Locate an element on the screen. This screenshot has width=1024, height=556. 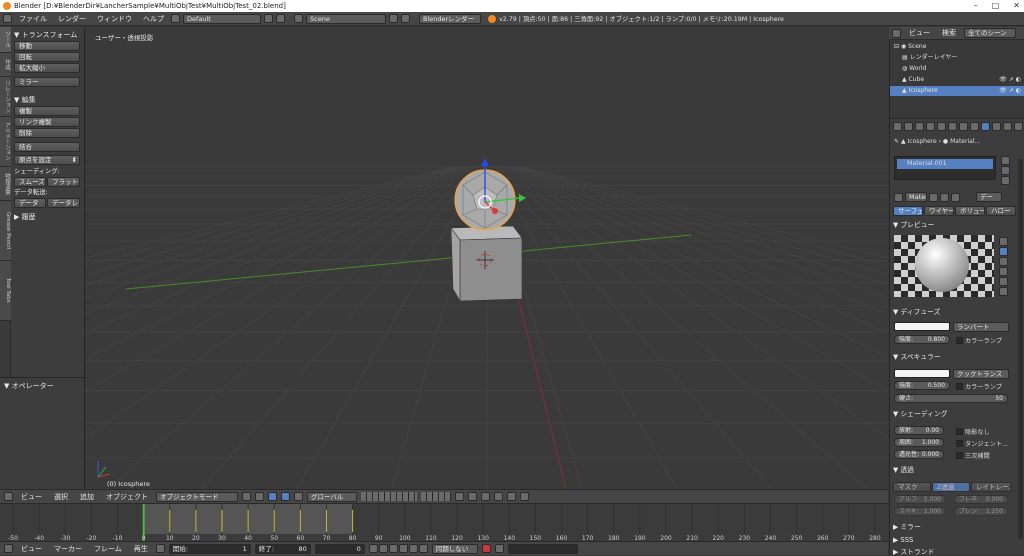
mirror-panel-header: ▶ ミラー is located at coordinates (907, 527).